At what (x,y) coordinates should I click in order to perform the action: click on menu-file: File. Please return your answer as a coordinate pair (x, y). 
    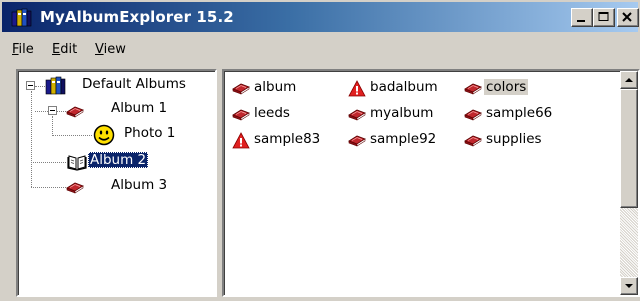
    Looking at the image, I should click on (23, 49).